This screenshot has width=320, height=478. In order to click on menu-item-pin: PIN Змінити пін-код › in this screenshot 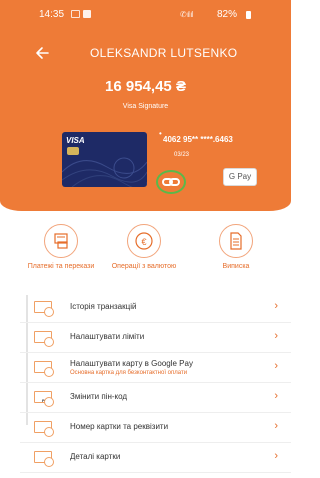, I will do `click(155, 398)`.